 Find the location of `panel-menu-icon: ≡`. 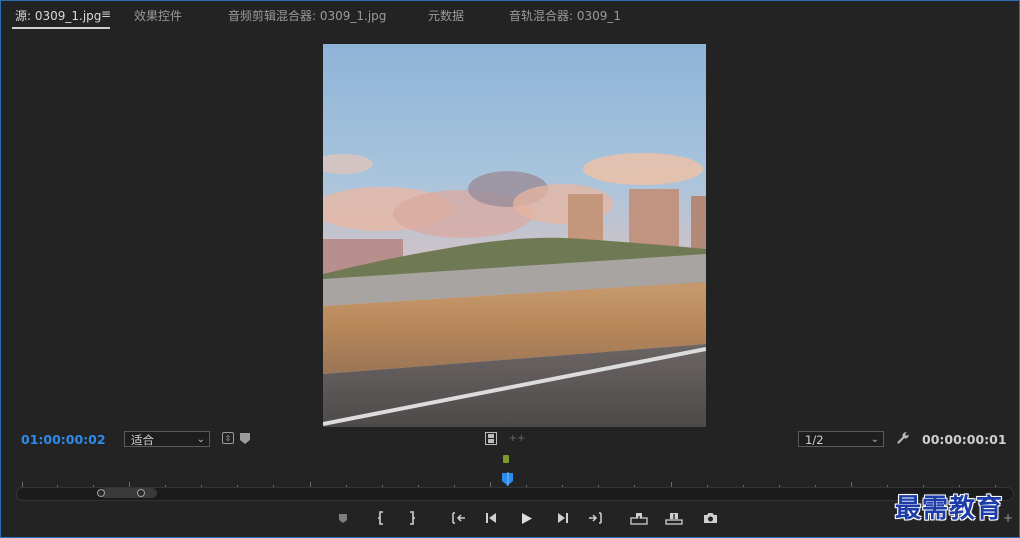

panel-menu-icon: ≡ is located at coordinates (106, 14).